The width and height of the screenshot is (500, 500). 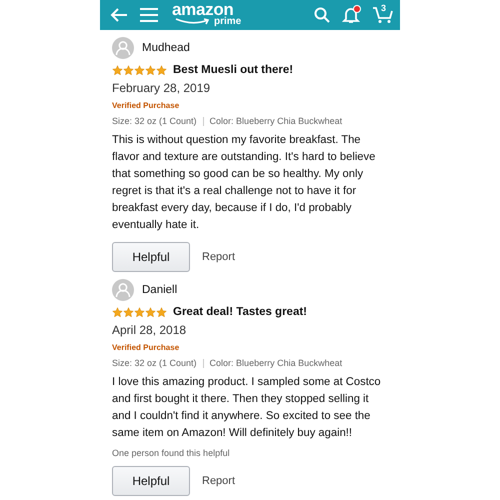 I want to click on cart-icon, so click(x=383, y=15).